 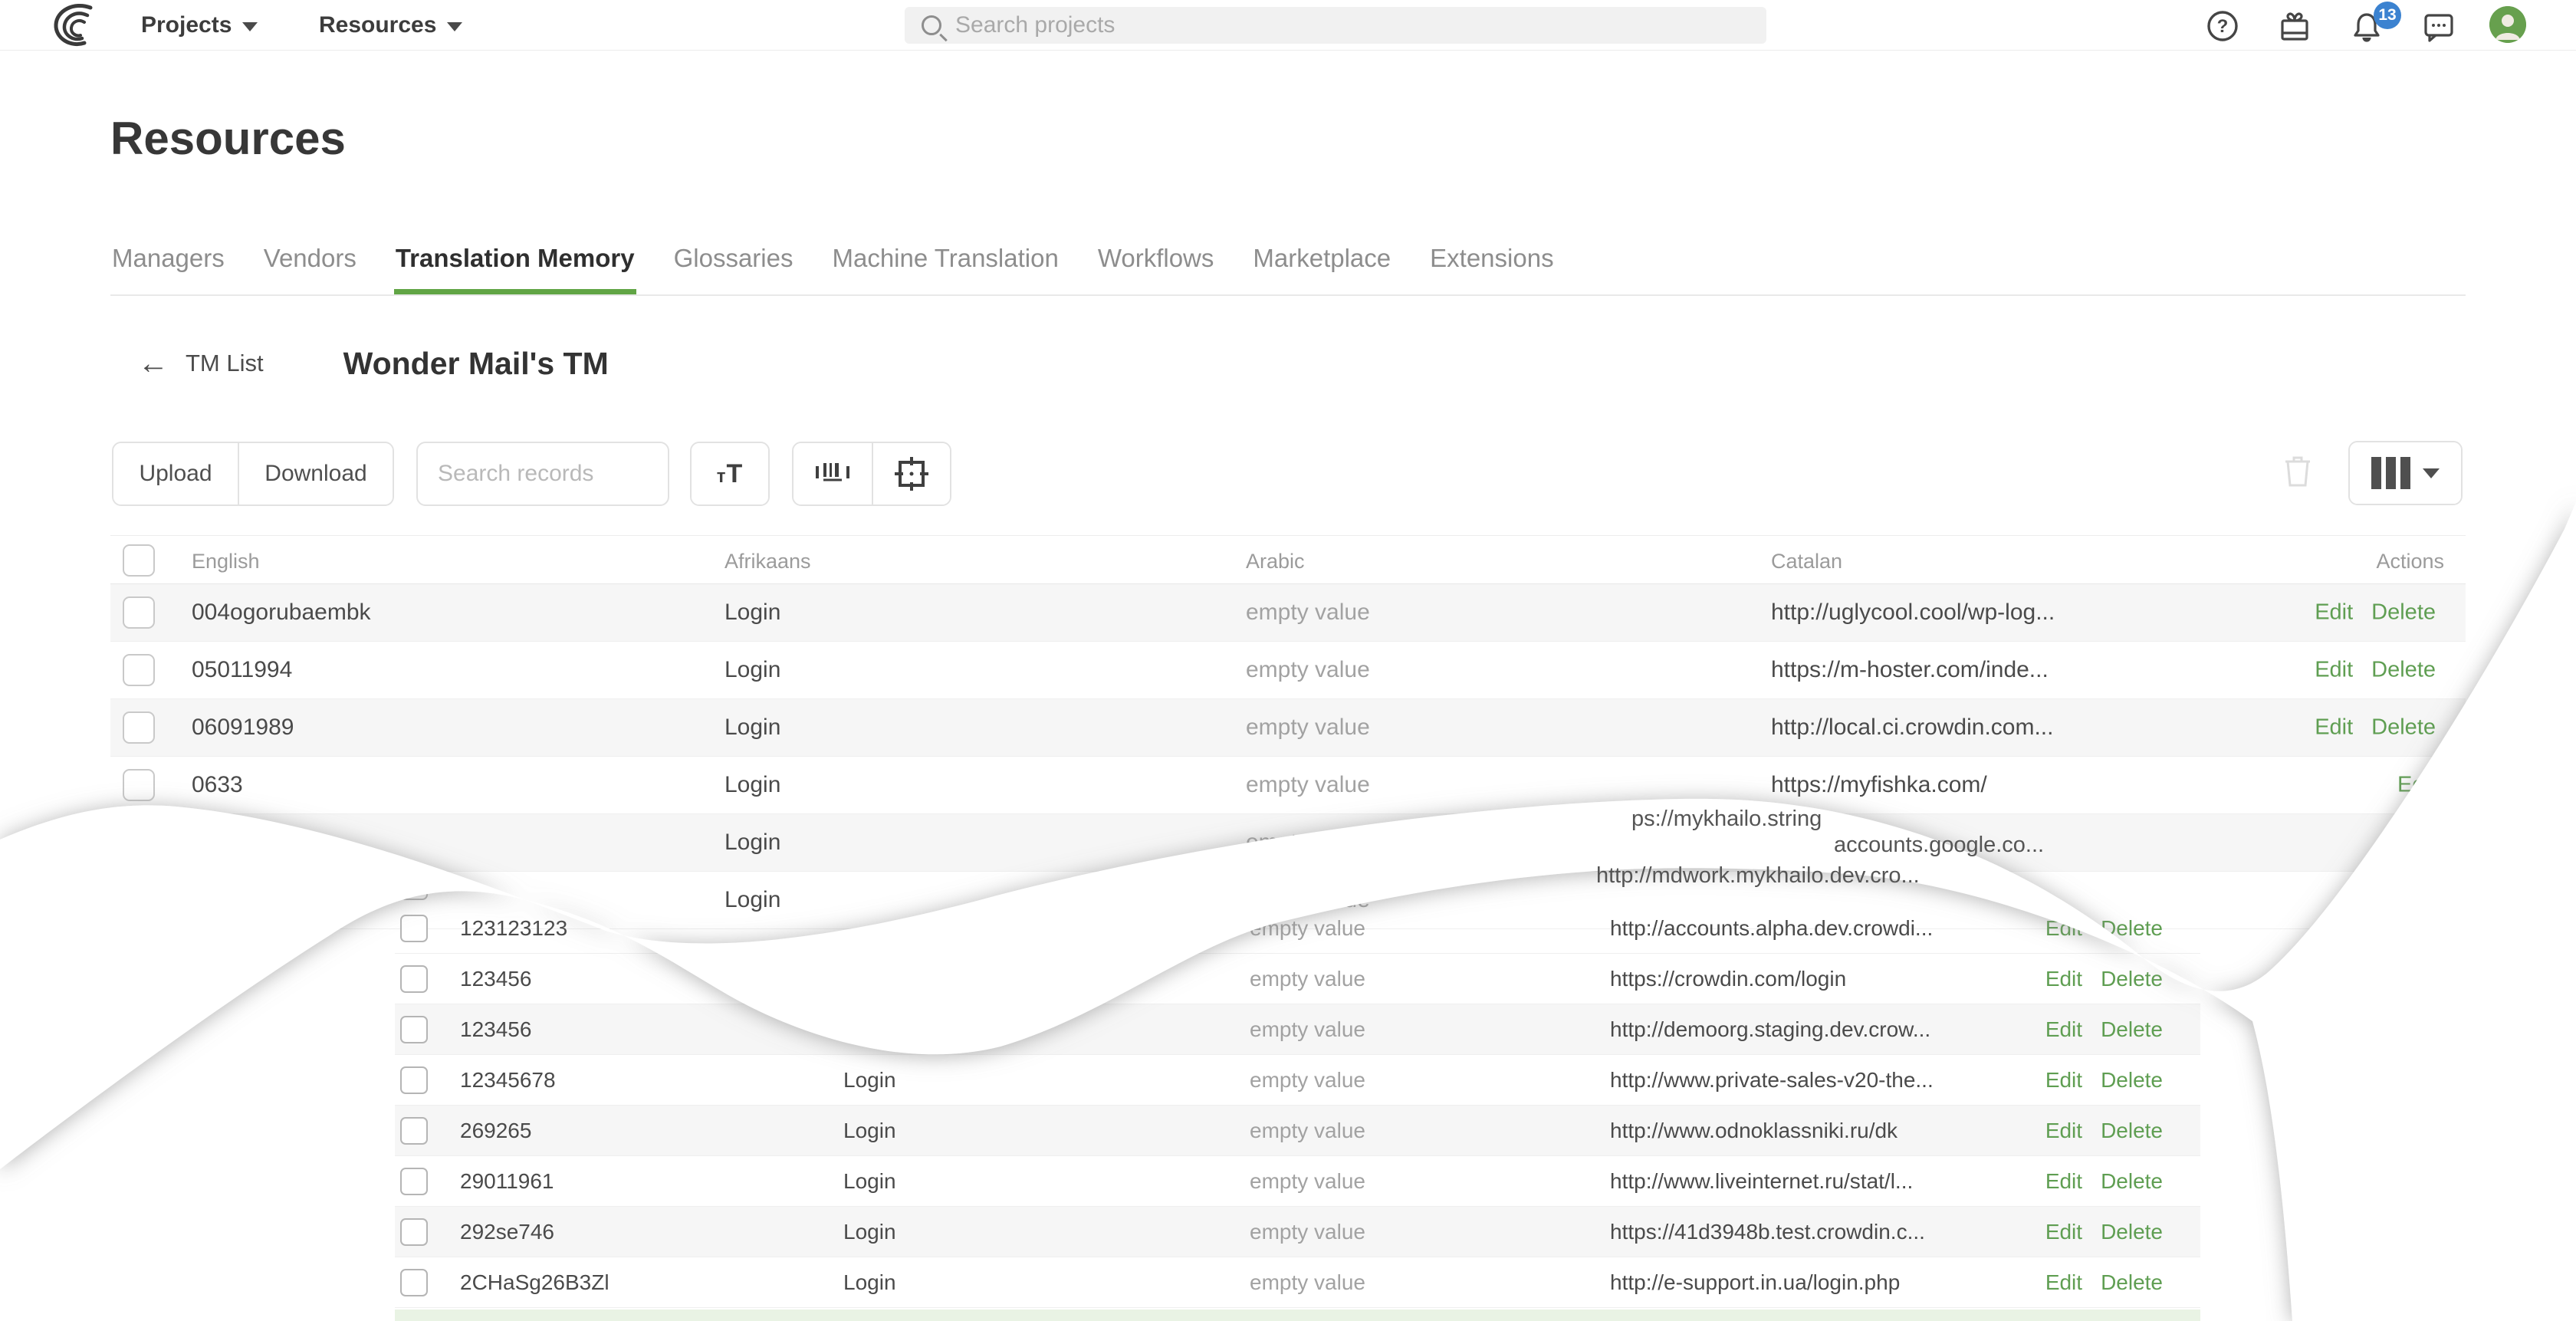 I want to click on highlighted-row-strip, so click(x=1297, y=1315).